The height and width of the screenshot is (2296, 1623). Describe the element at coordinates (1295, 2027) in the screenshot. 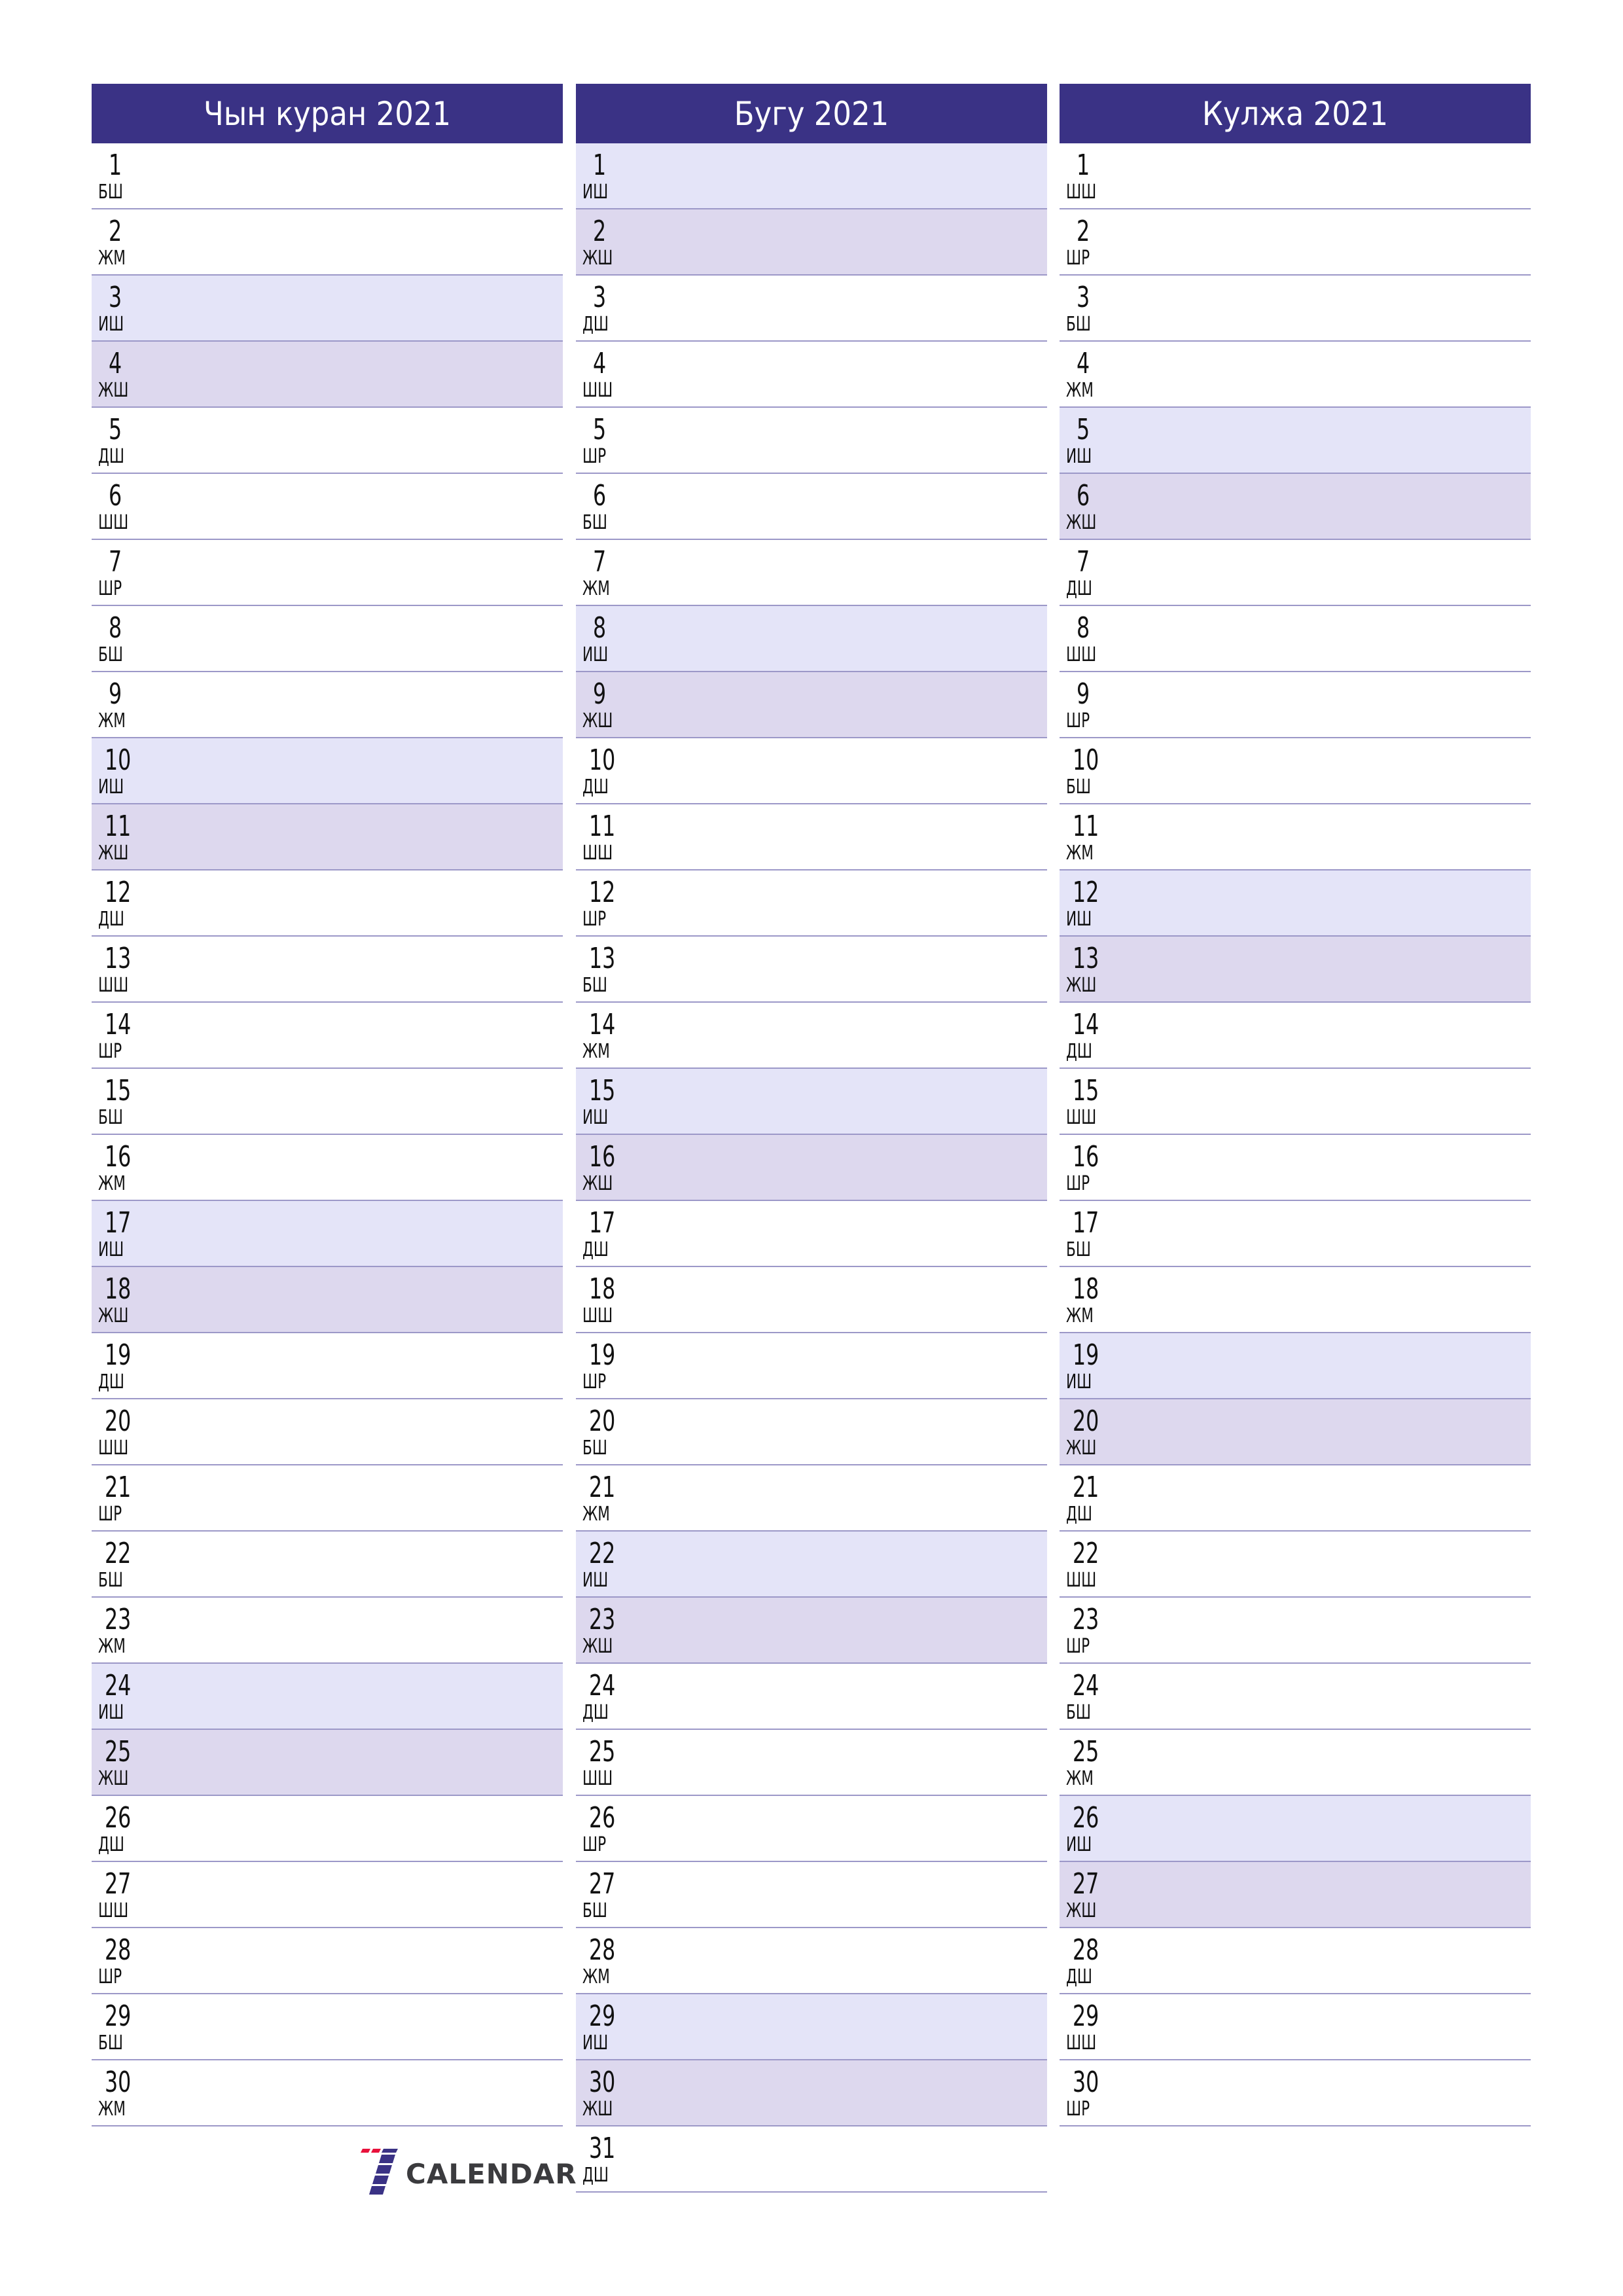

I see `day-row: 29 ШШ` at that location.